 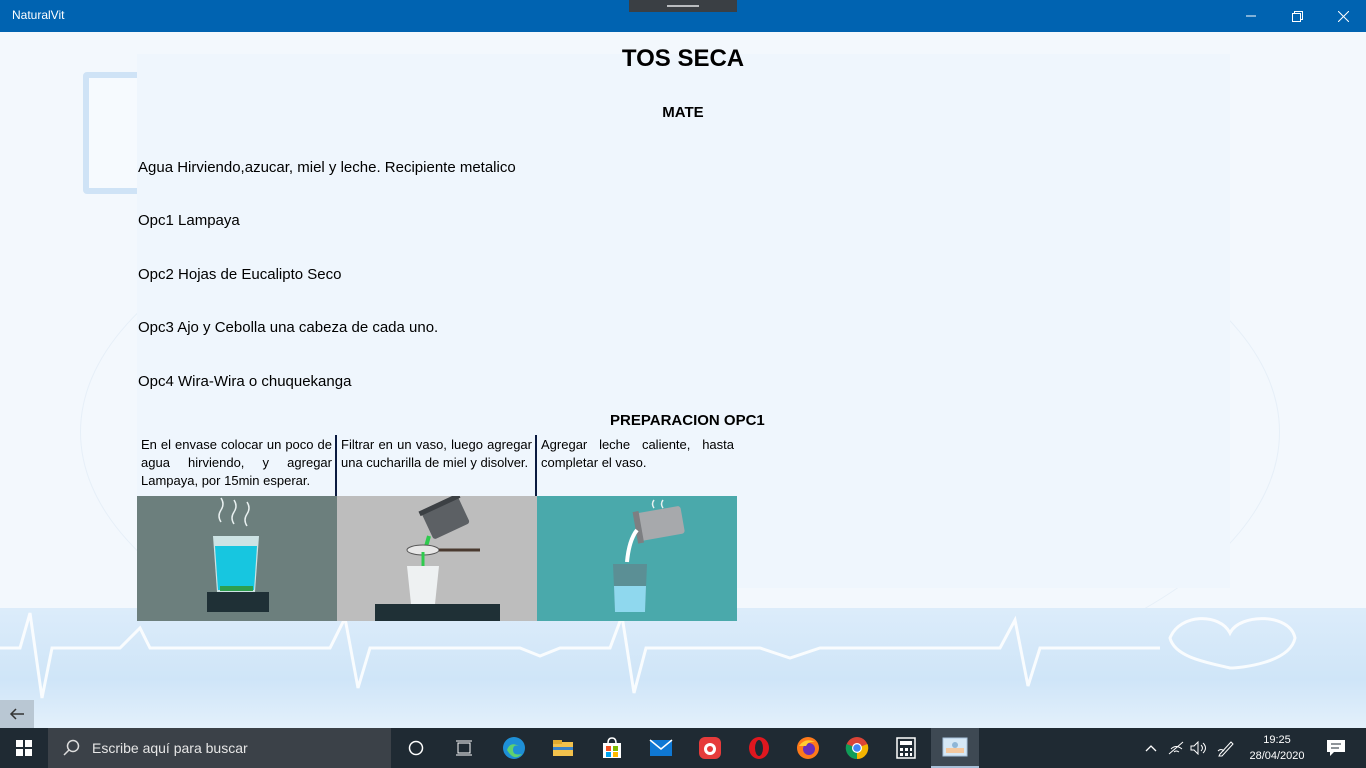 I want to click on taskbar-app-file-explorer, so click(x=563, y=748).